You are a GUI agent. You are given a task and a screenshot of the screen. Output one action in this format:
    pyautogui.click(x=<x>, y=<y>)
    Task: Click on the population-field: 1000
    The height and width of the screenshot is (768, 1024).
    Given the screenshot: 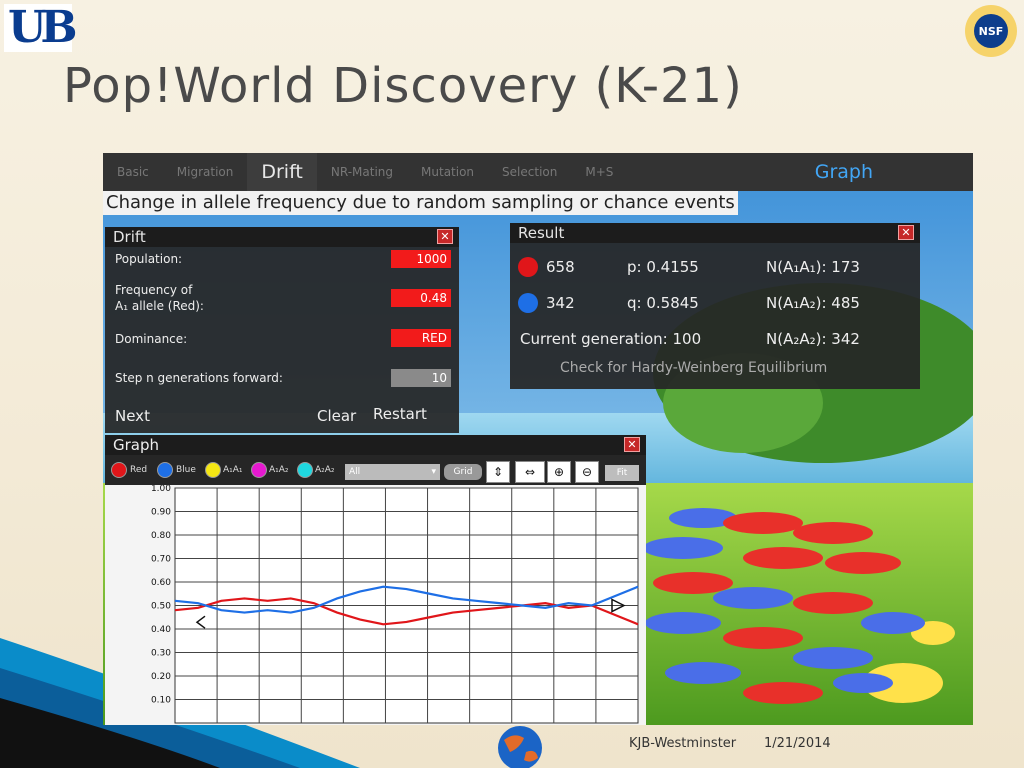 What is the action you would take?
    pyautogui.click(x=421, y=259)
    